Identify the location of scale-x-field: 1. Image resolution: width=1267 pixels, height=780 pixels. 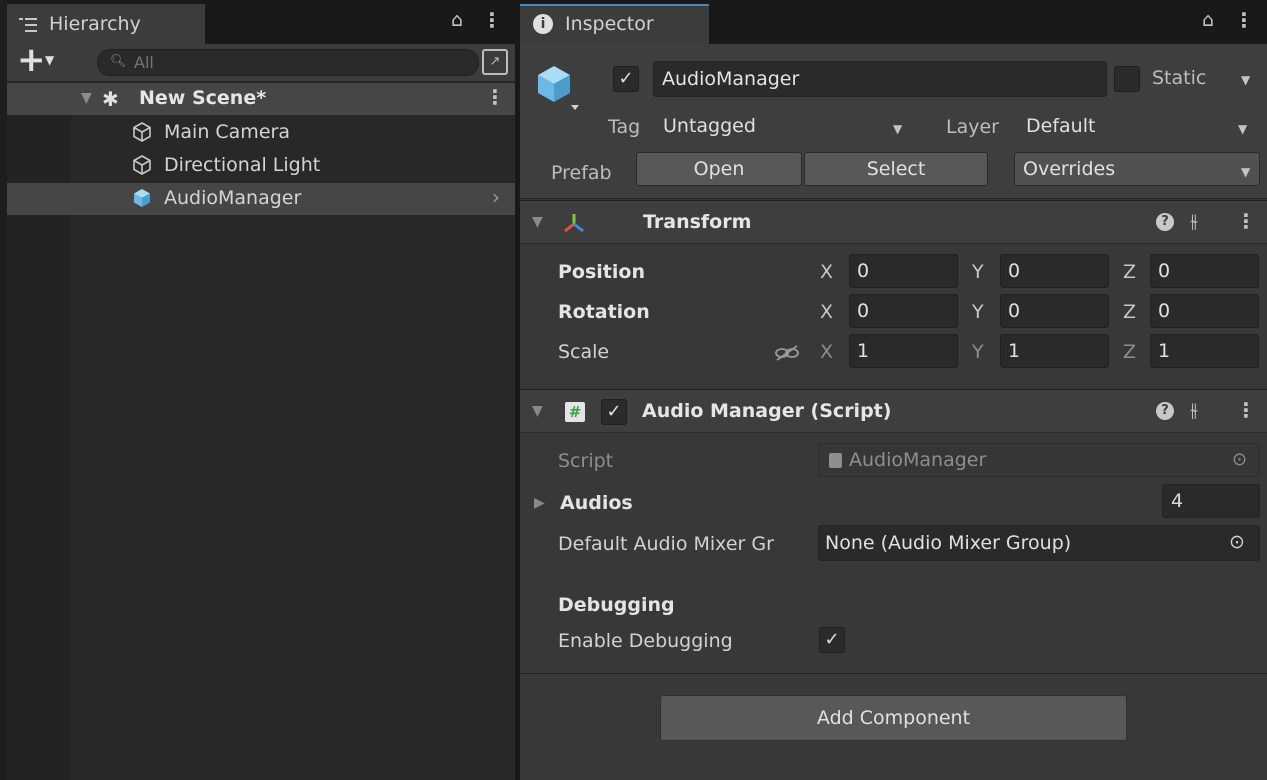
(903, 351).